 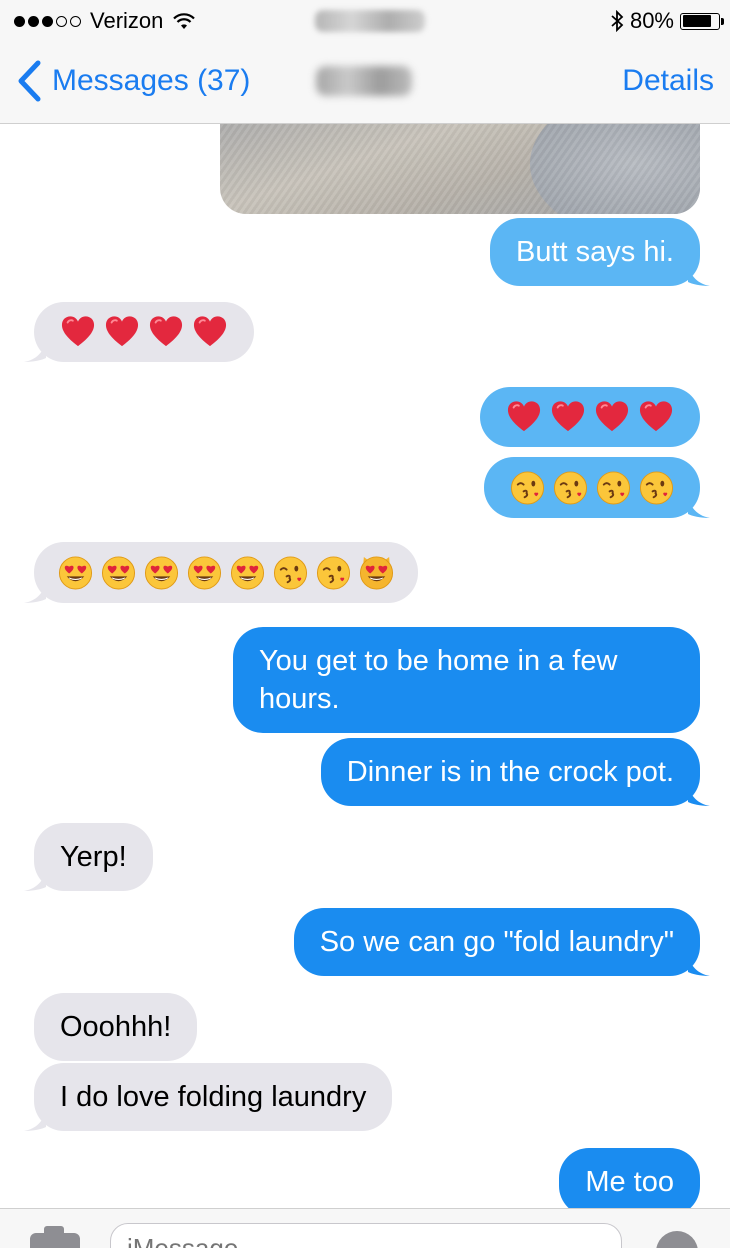 I want to click on message-bubble-received: Yerp!, so click(x=93, y=857).